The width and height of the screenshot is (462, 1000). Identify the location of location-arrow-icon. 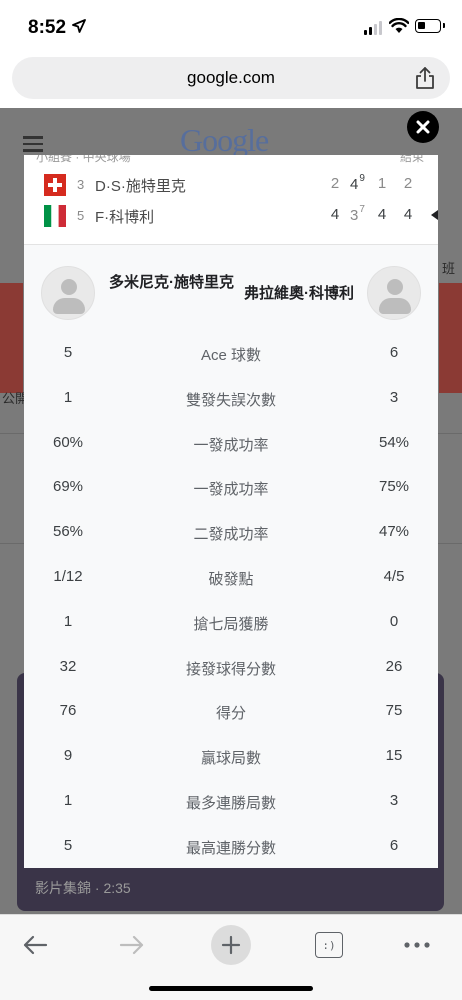
(79, 26).